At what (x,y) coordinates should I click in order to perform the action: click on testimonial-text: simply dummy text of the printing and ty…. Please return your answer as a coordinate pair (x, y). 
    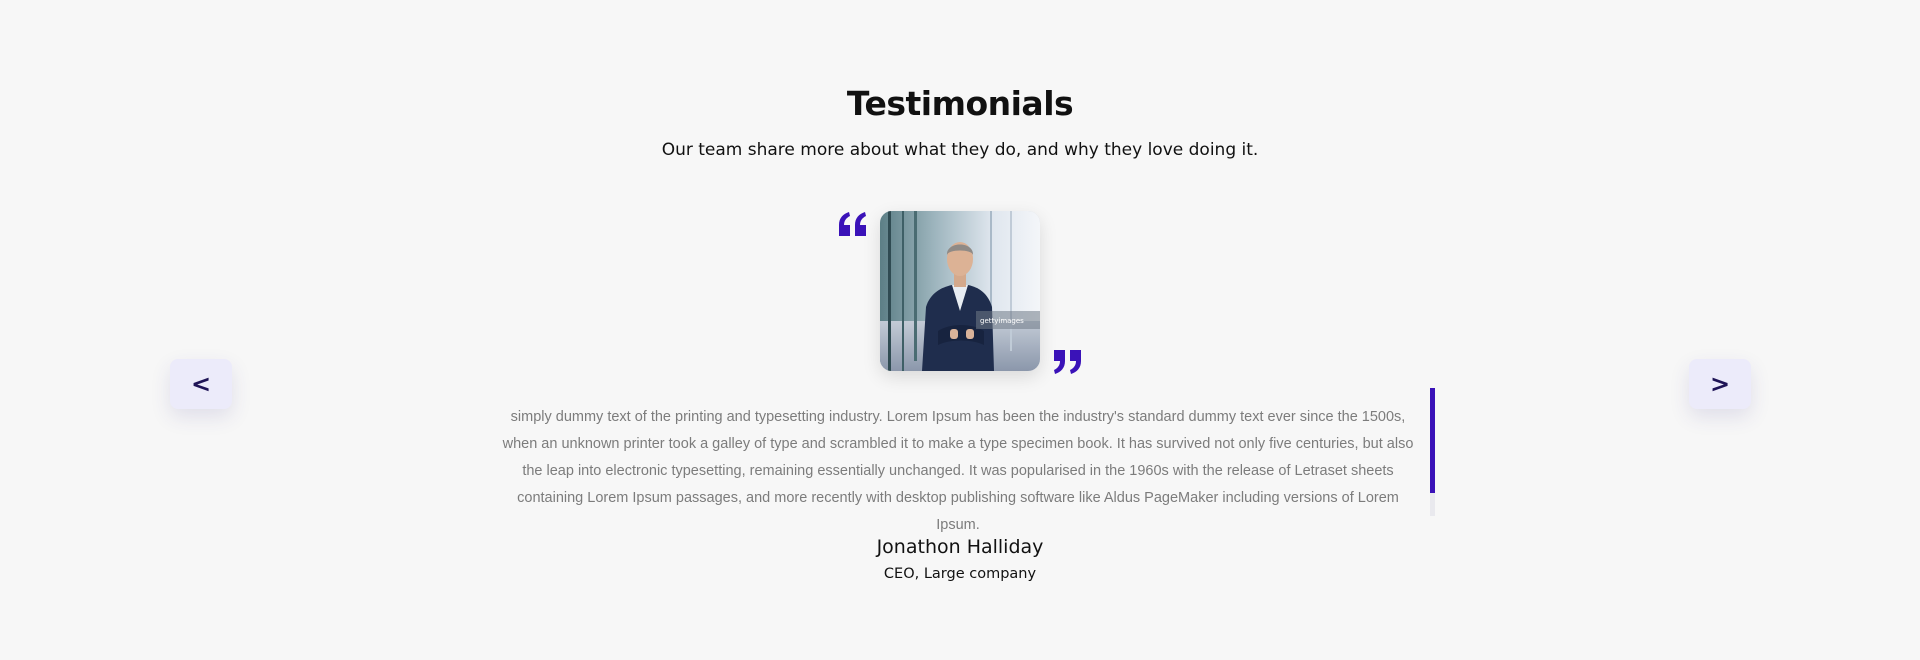
    Looking at the image, I should click on (958, 471).